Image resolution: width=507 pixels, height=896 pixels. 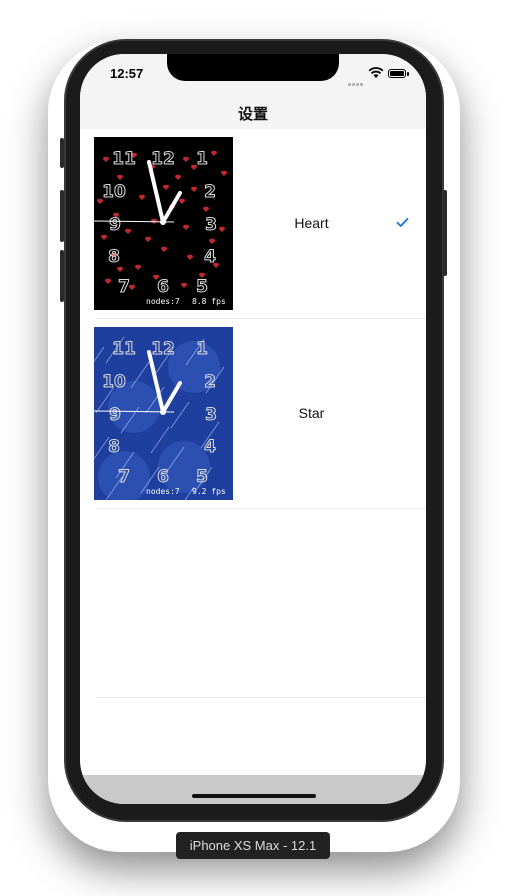 What do you see at coordinates (62, 153) in the screenshot?
I see `side-button` at bounding box center [62, 153].